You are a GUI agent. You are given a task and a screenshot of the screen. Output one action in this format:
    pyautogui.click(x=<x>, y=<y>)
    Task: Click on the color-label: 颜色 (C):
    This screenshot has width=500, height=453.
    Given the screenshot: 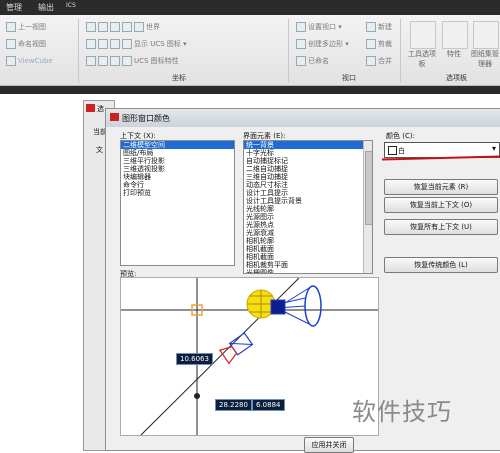 What is the action you would take?
    pyautogui.click(x=400, y=136)
    